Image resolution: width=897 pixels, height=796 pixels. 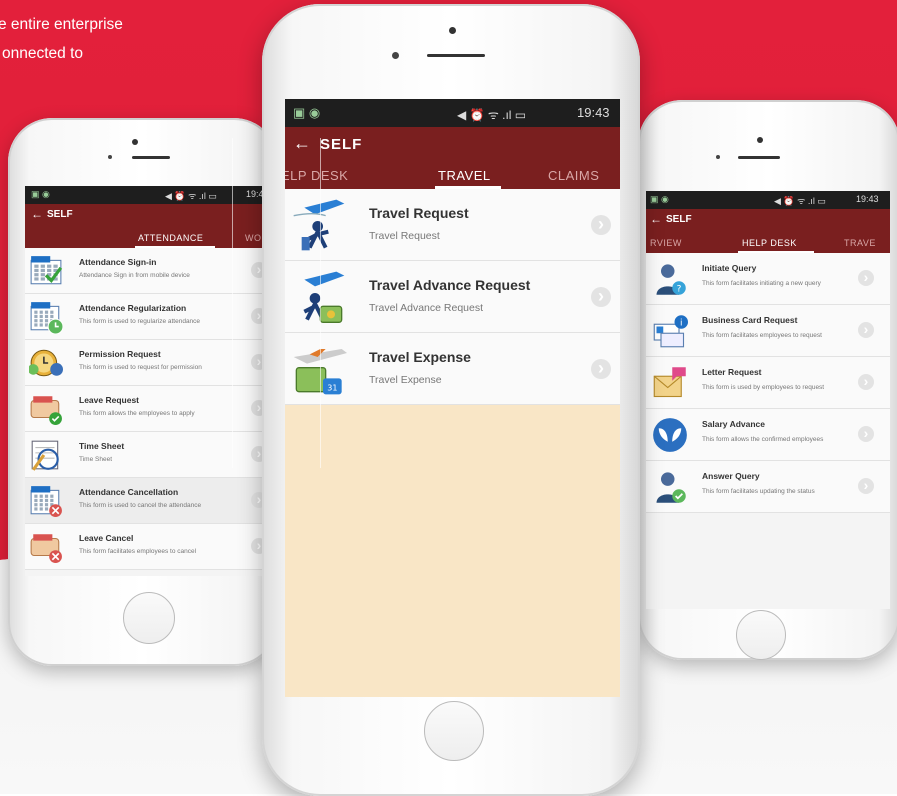 What do you see at coordinates (120, 354) in the screenshot?
I see `item-title: Permission Request` at bounding box center [120, 354].